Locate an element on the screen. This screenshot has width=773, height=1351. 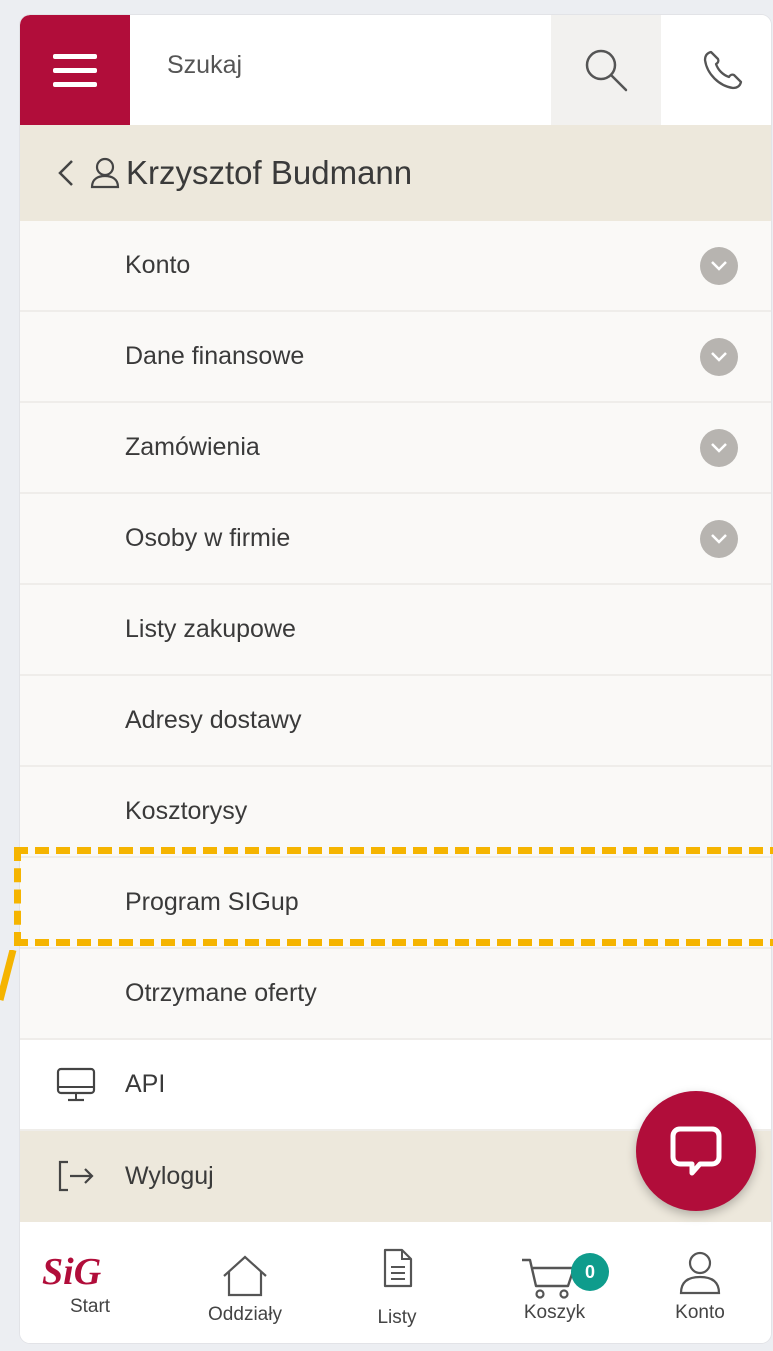
user-header-row: Krzysztof Budmann is located at coordinates (395, 173).